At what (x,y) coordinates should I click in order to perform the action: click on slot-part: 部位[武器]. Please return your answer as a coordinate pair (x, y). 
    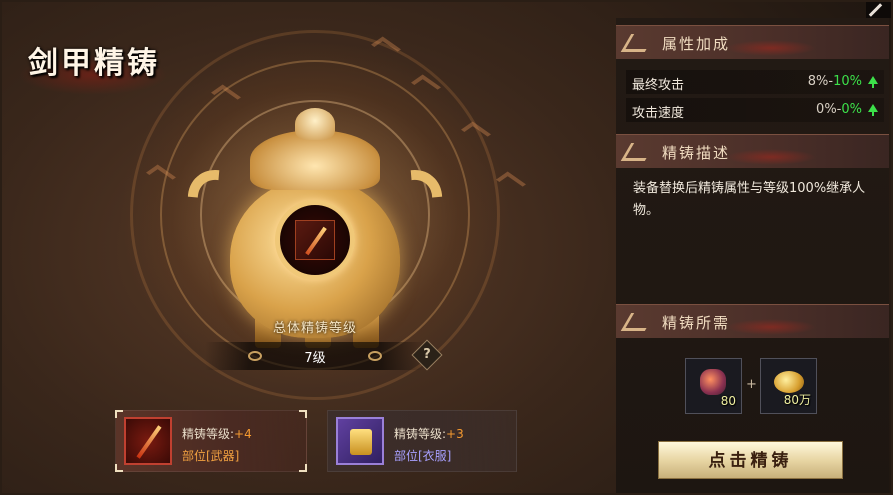
    Looking at the image, I should click on (211, 456).